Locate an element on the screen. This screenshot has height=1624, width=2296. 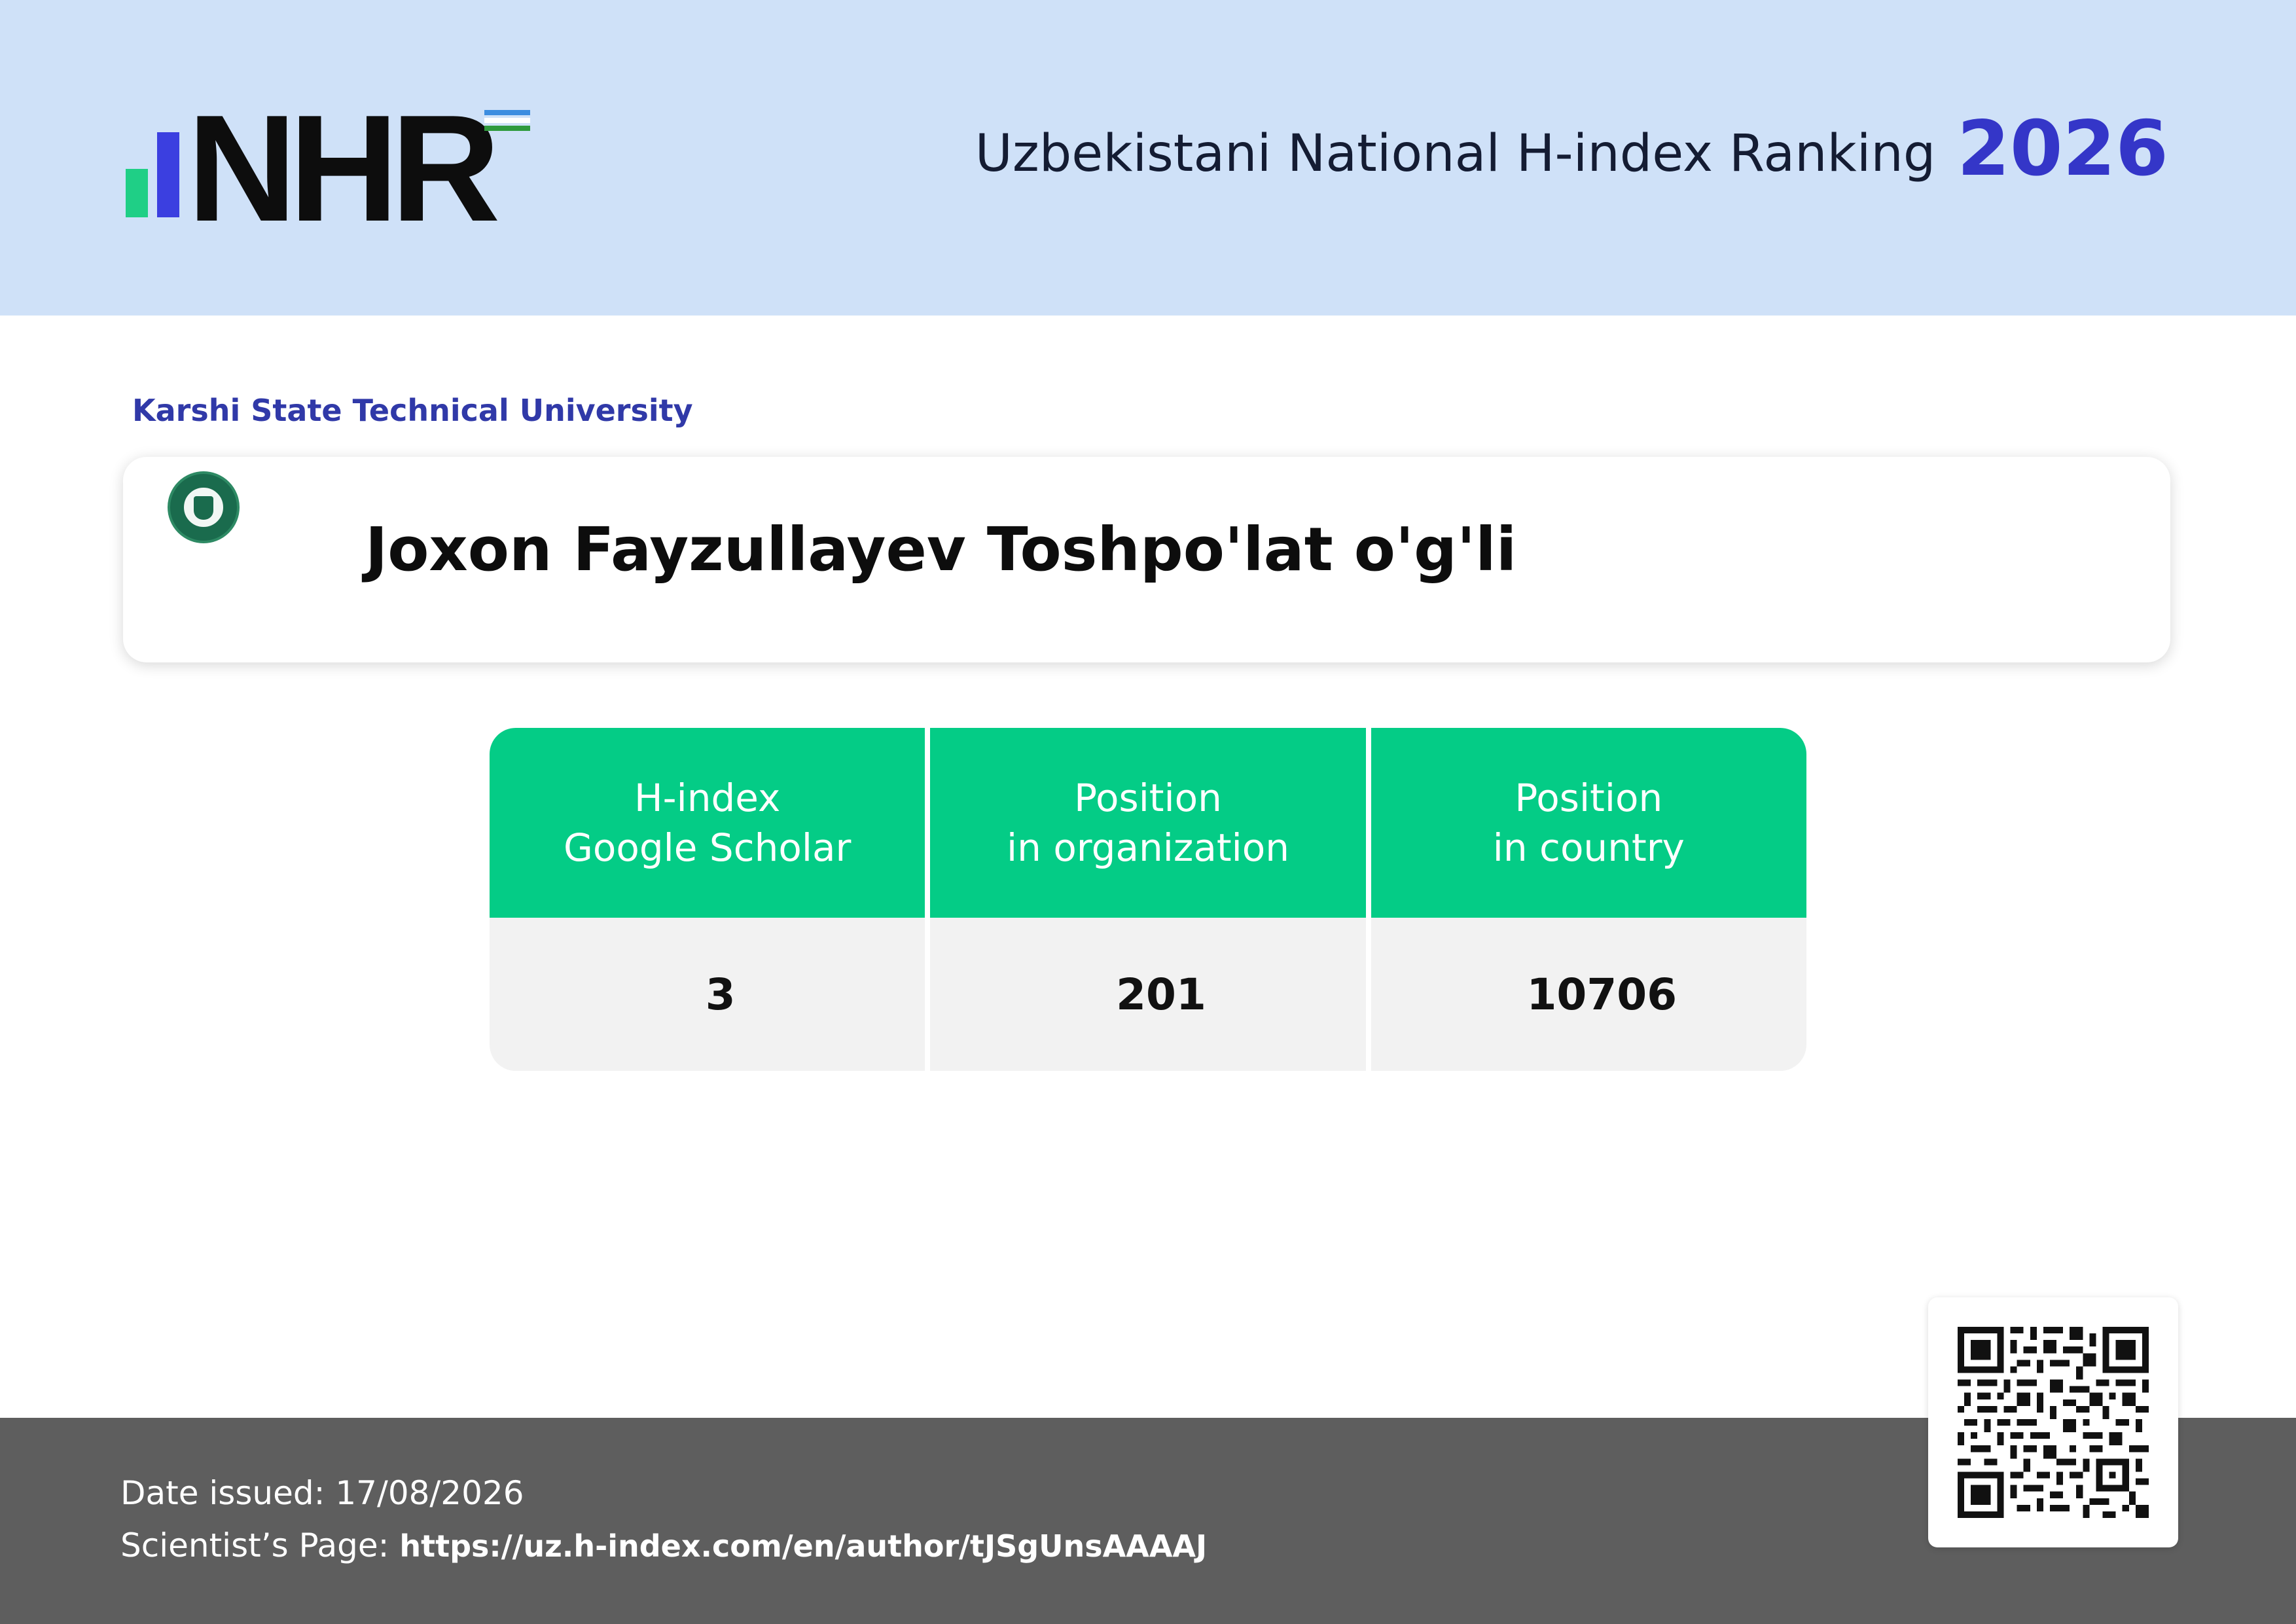
stats-value-hindex: 3 is located at coordinates (708, 994).